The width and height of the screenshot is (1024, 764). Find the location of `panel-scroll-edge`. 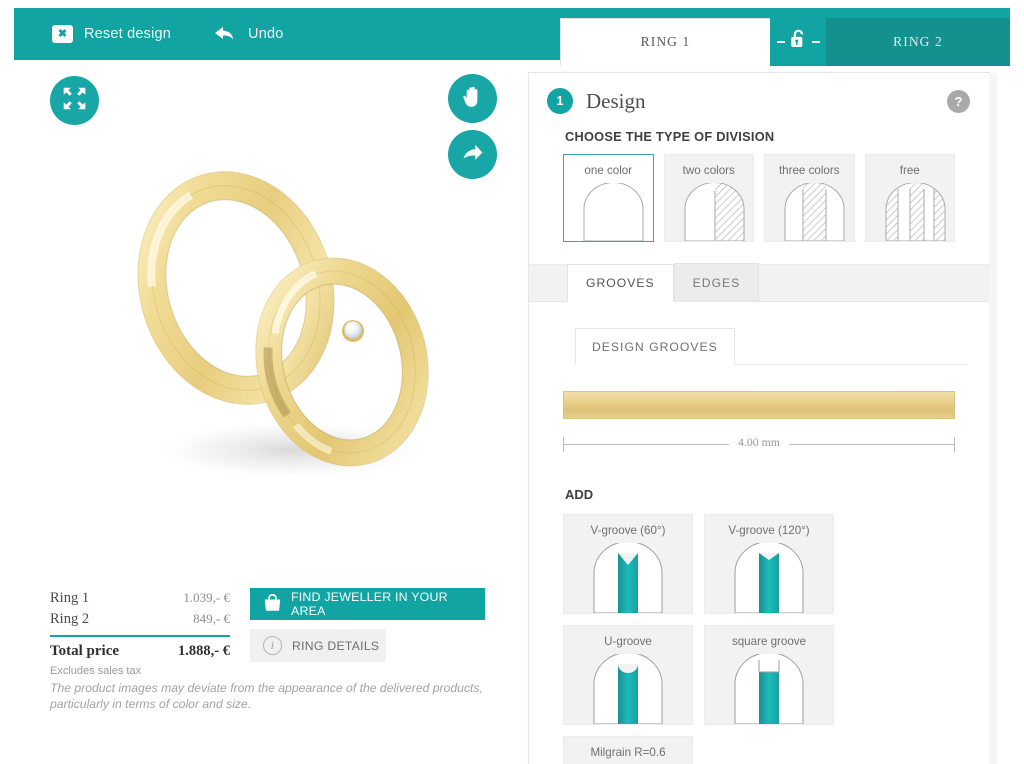

panel-scroll-edge is located at coordinates (993, 418).